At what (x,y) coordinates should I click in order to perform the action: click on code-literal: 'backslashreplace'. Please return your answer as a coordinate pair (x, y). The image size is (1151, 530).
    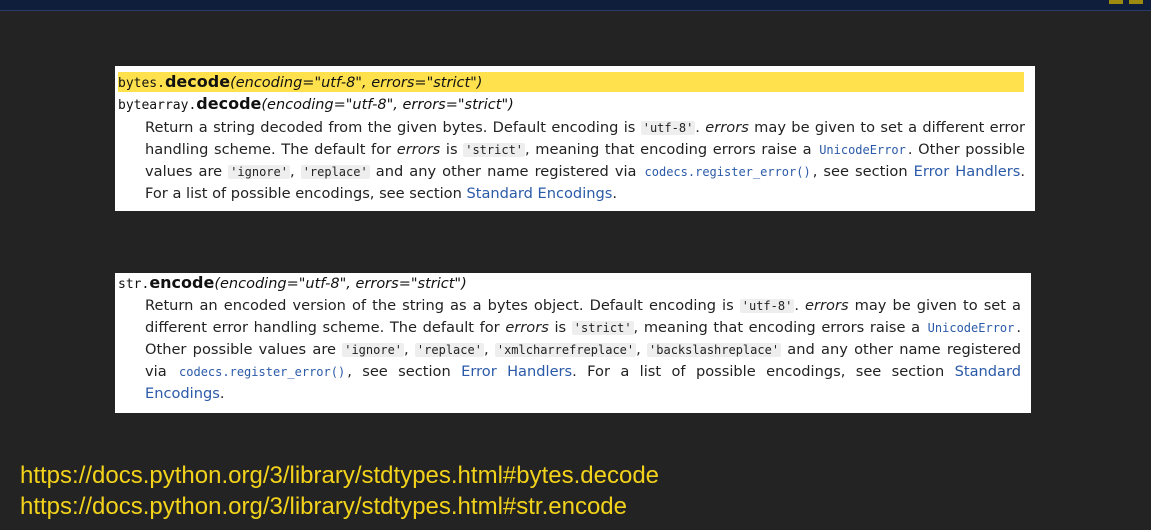
    Looking at the image, I should click on (714, 350).